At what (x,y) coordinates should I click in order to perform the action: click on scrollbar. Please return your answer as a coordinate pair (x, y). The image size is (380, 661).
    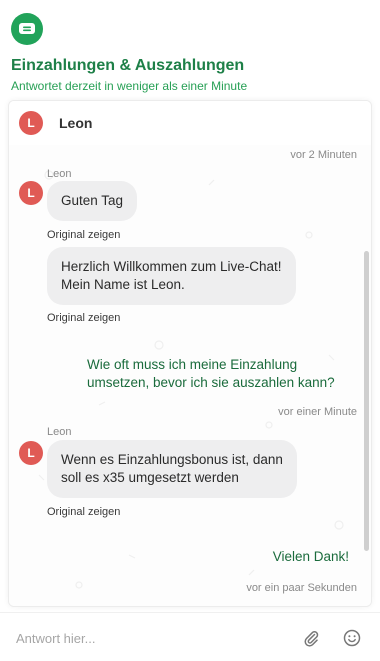
    Looking at the image, I should click on (366, 401).